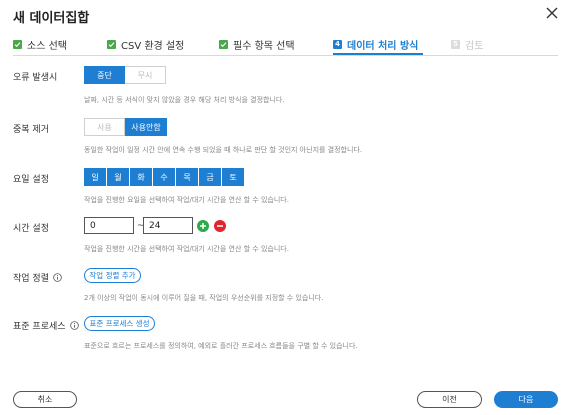 This screenshot has width=571, height=415. What do you see at coordinates (119, 323) in the screenshot?
I see `create-standard-process-button: 표준 프로세스 생성` at bounding box center [119, 323].